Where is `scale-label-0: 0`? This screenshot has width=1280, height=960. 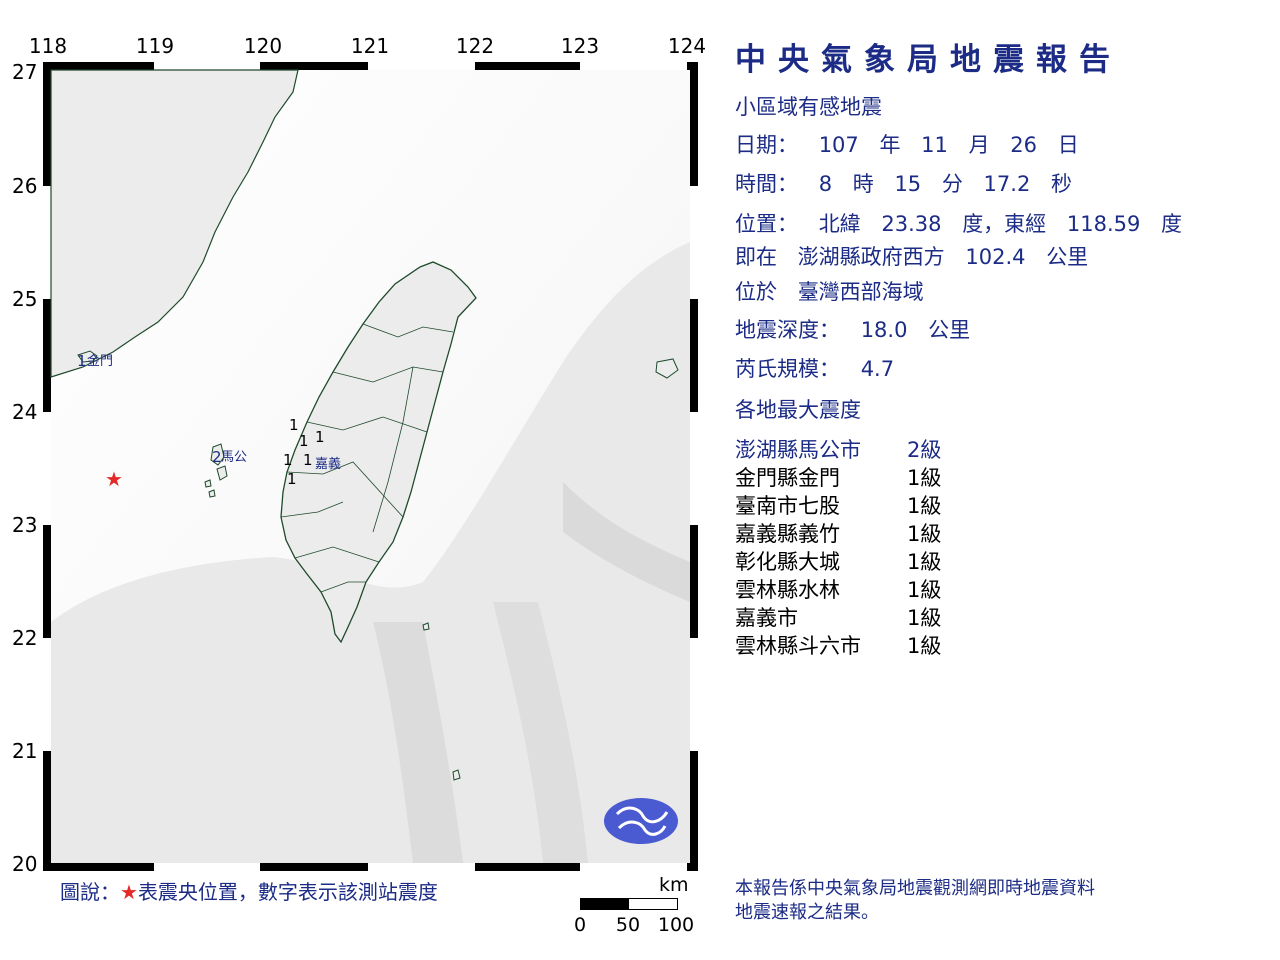
scale-label-0: 0 is located at coordinates (580, 925).